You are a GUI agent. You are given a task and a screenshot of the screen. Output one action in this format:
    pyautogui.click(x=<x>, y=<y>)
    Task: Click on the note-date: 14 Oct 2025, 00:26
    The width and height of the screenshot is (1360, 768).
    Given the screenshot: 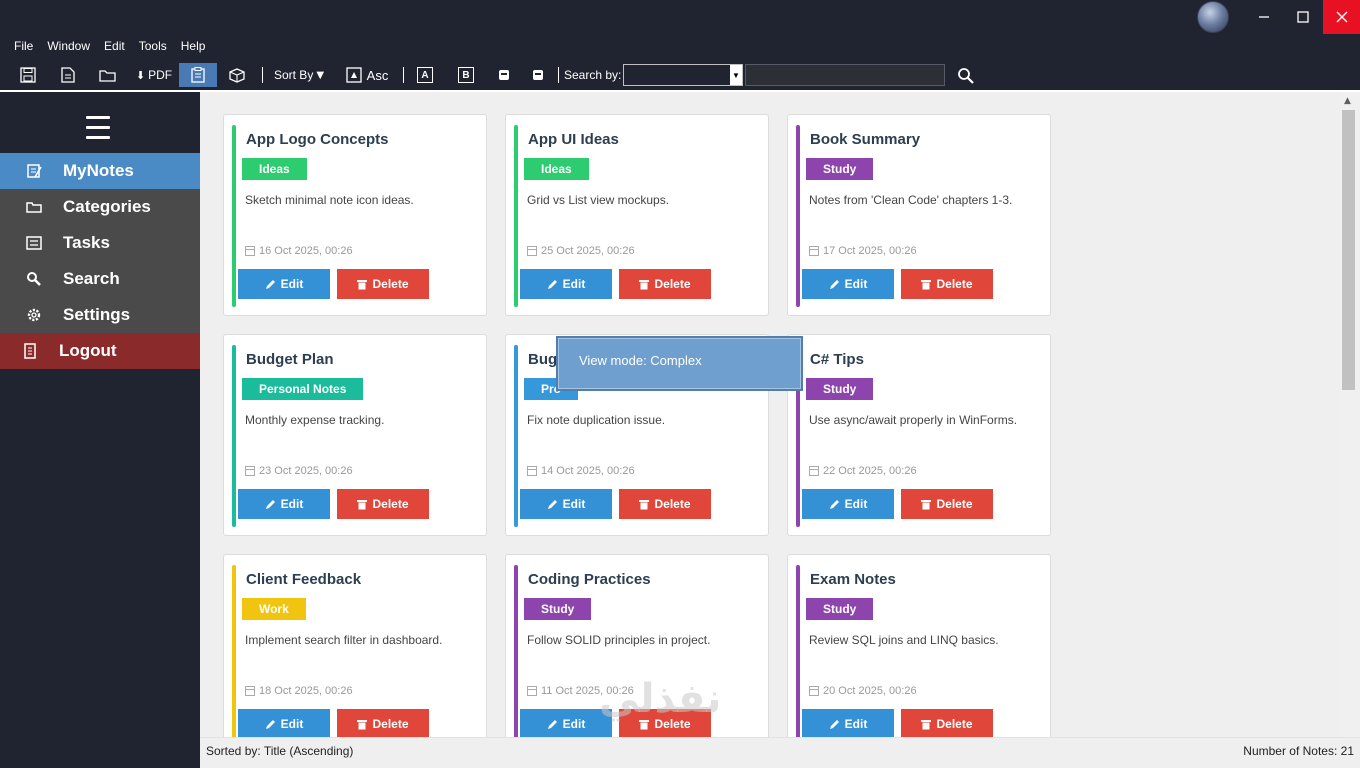 What is the action you would take?
    pyautogui.click(x=581, y=471)
    